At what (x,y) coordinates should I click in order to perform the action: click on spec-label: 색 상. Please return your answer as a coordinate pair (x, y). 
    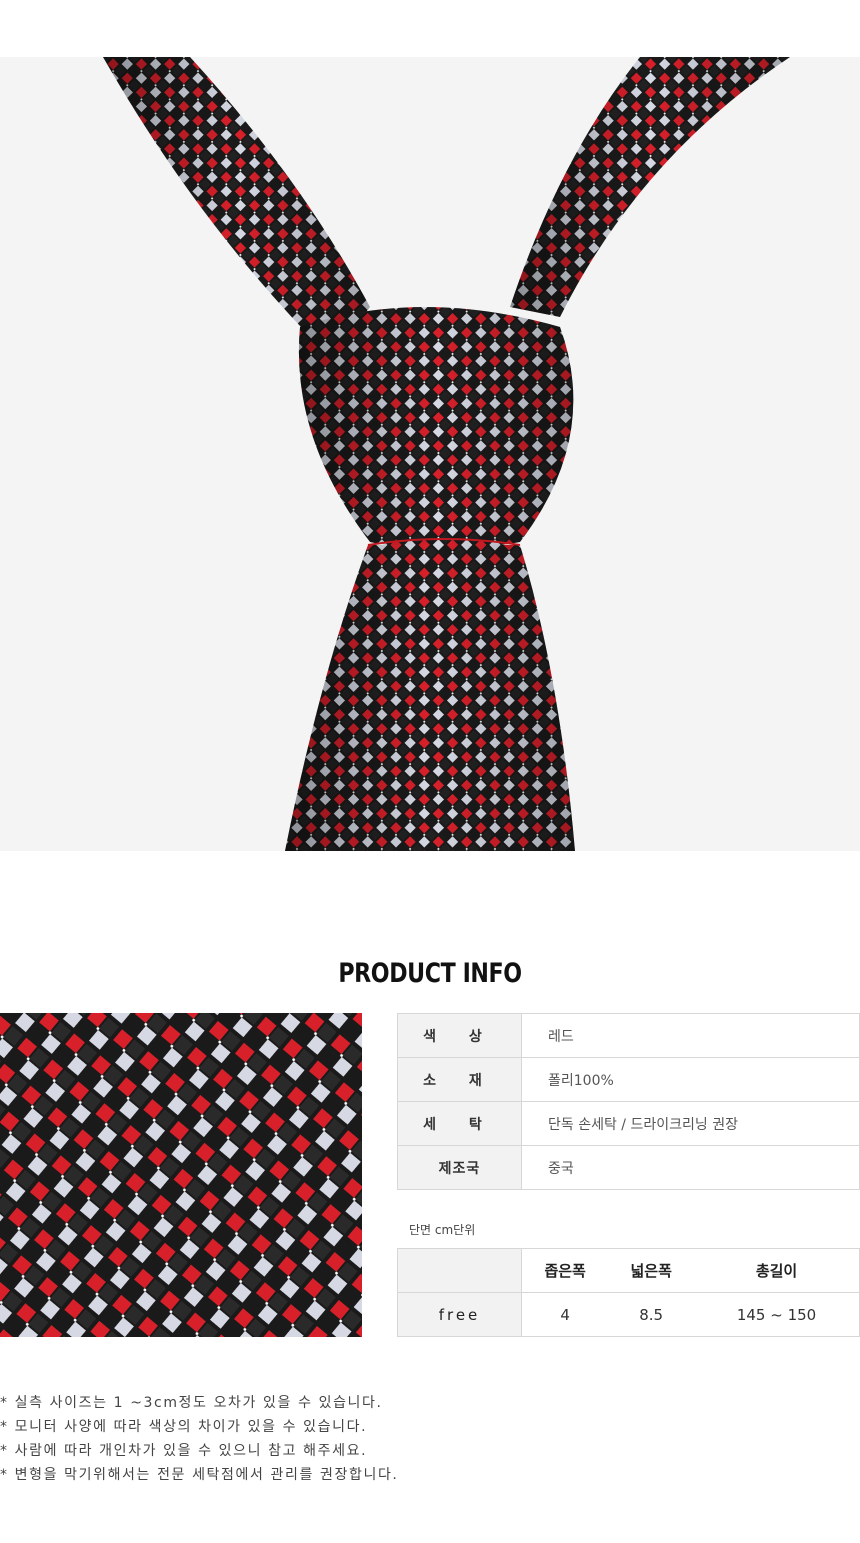
    Looking at the image, I should click on (459, 1035).